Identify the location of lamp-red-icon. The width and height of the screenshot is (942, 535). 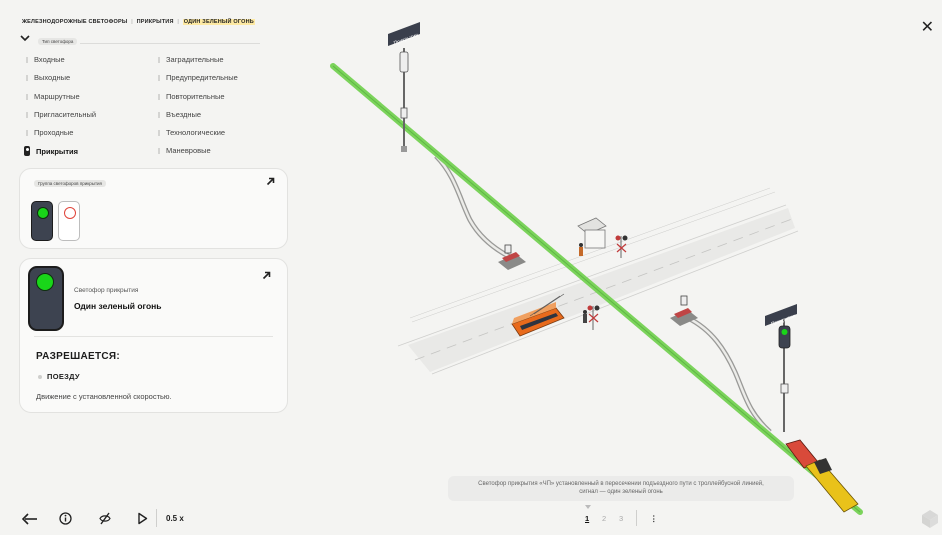
(70, 213).